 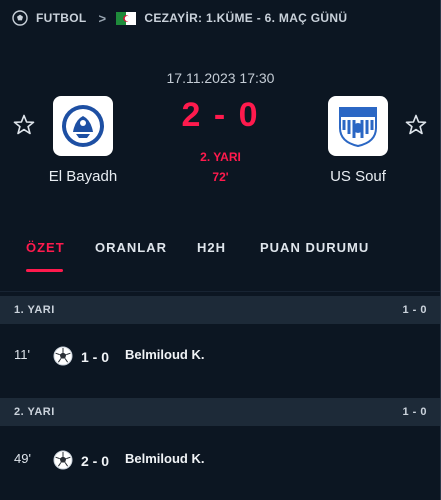 What do you see at coordinates (314, 247) in the screenshot?
I see `tab-puan-durumu: PUAN DURUMU` at bounding box center [314, 247].